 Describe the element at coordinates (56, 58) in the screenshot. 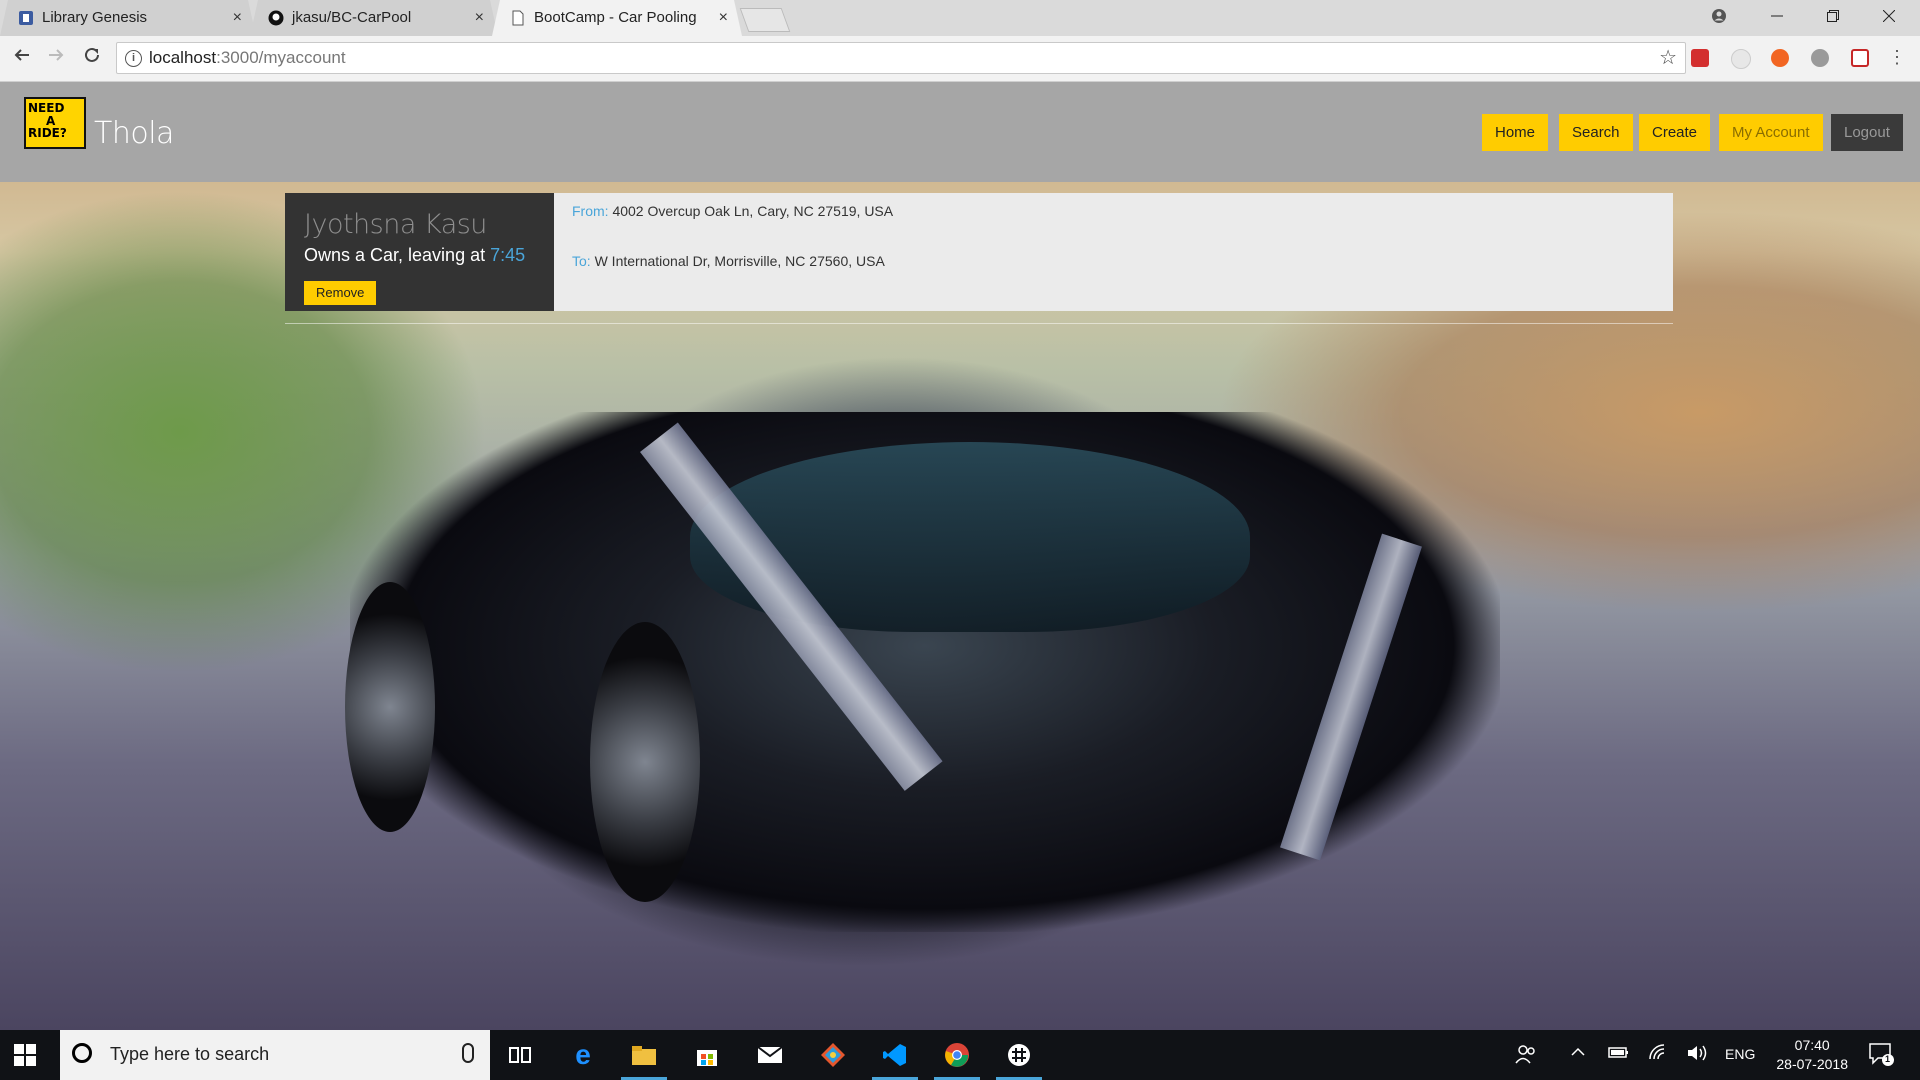

I see `forward-icon` at that location.